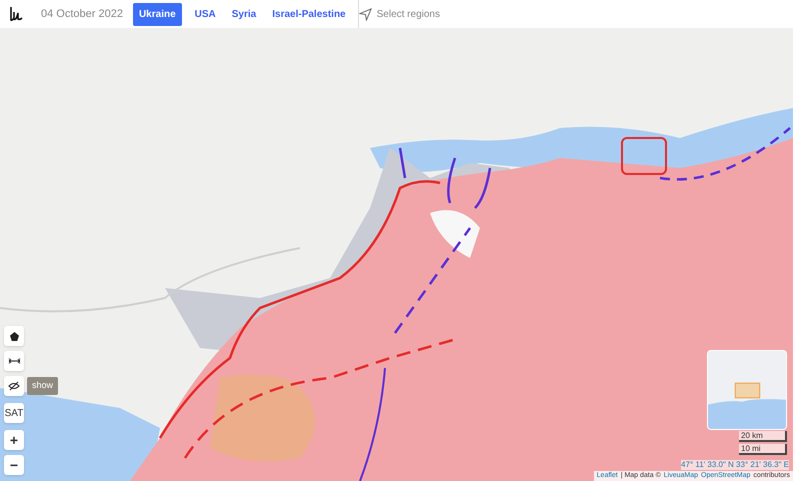 This screenshot has height=481, width=800. Describe the element at coordinates (309, 14) in the screenshot. I see `region-tab: Israel-Palestine` at that location.